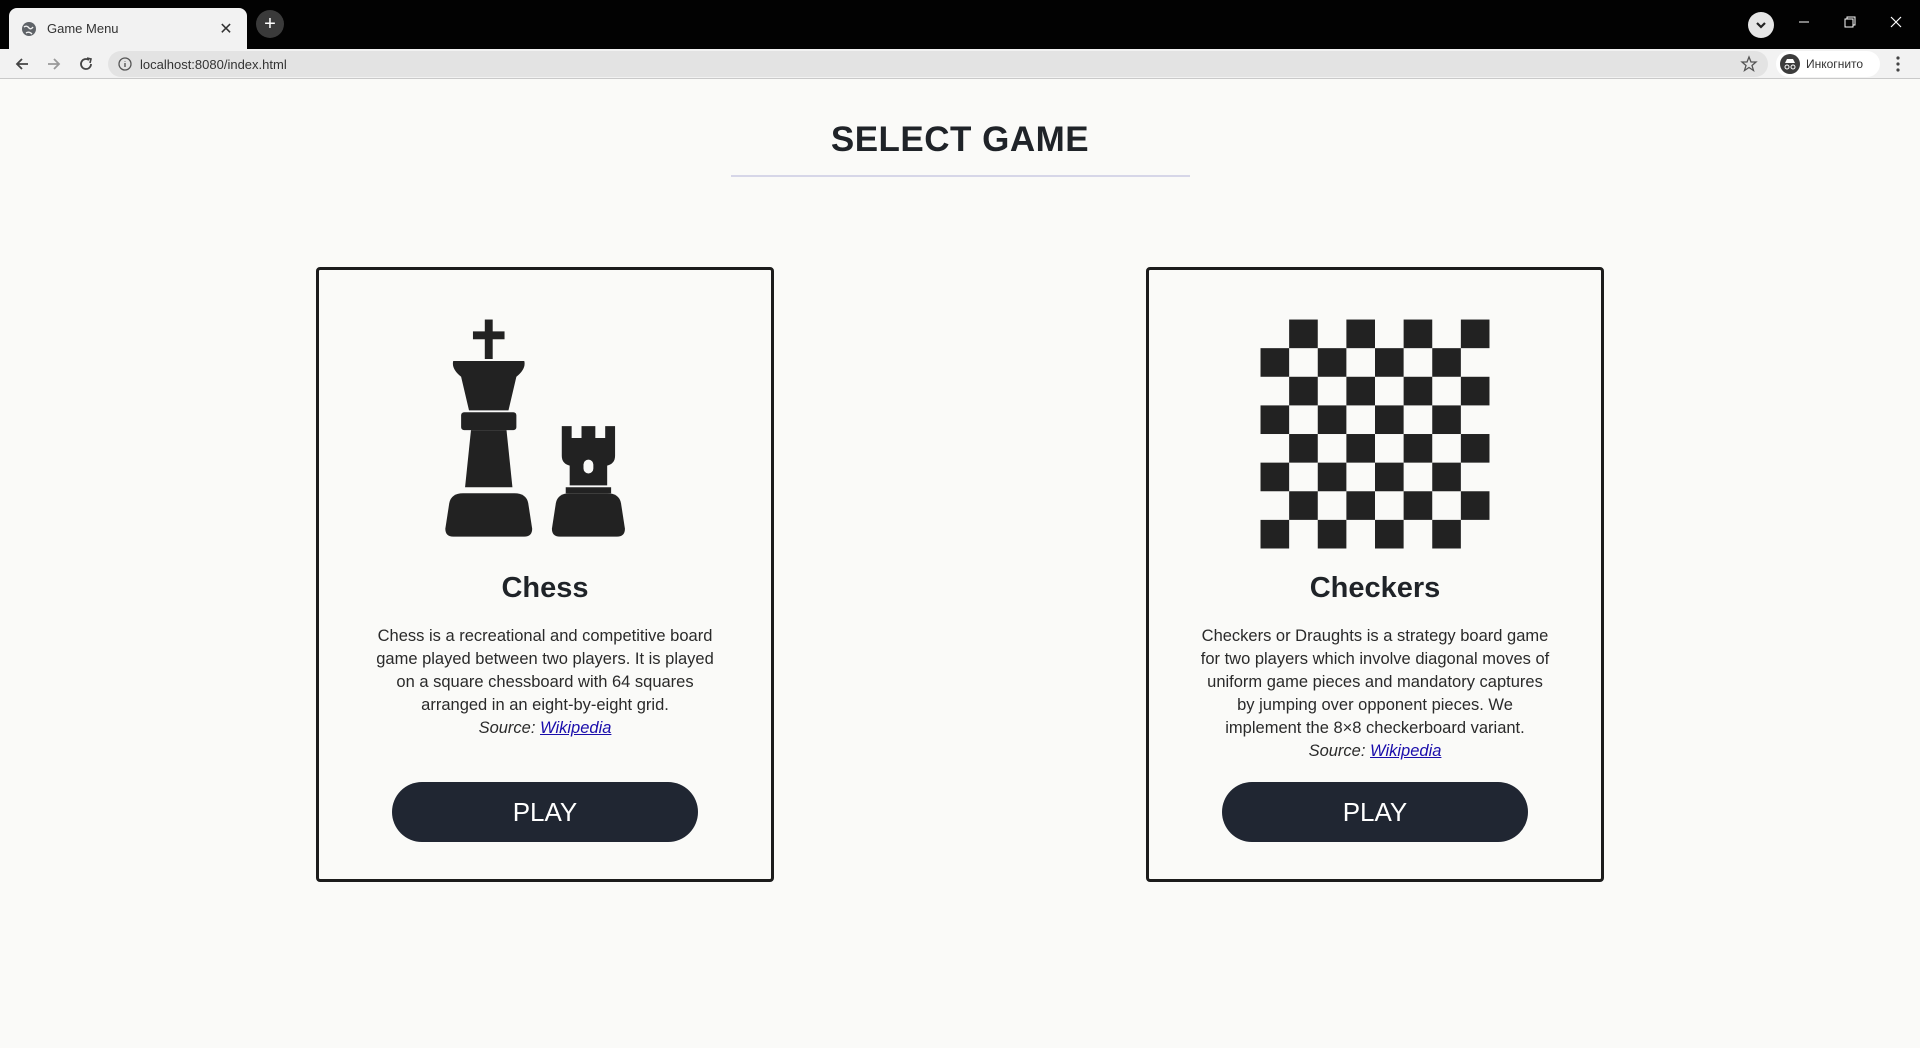 The height and width of the screenshot is (1048, 1920). I want to click on restore-button, so click(1850, 22).